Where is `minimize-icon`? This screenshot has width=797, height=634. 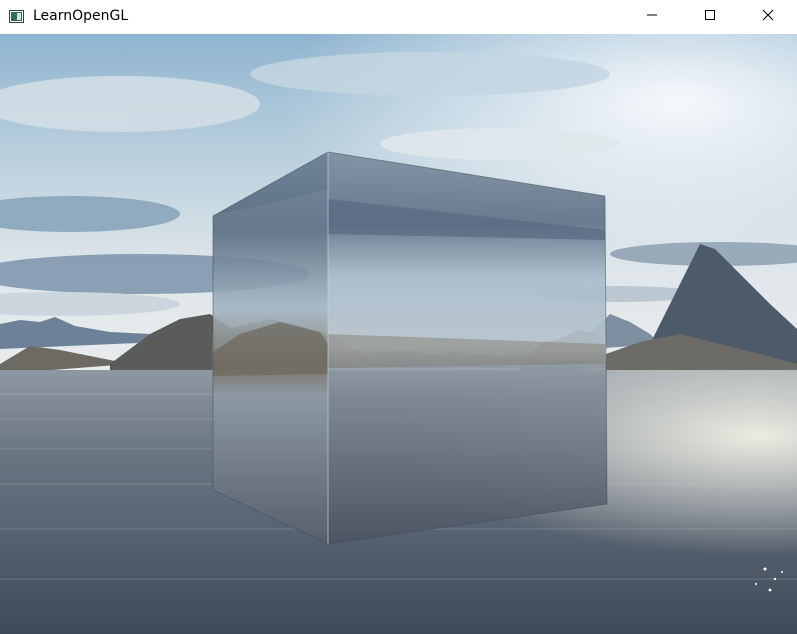 minimize-icon is located at coordinates (652, 17).